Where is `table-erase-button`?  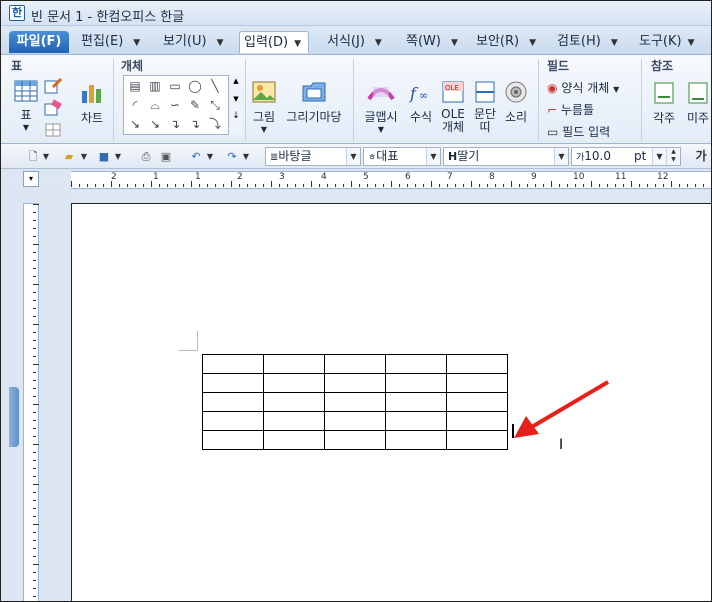
table-erase-button is located at coordinates (53, 109).